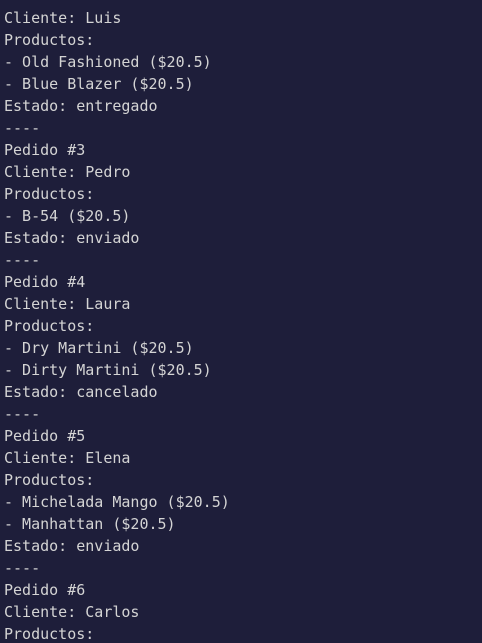  I want to click on output-line-producto: - Old Fashioned ($20.5), so click(108, 62).